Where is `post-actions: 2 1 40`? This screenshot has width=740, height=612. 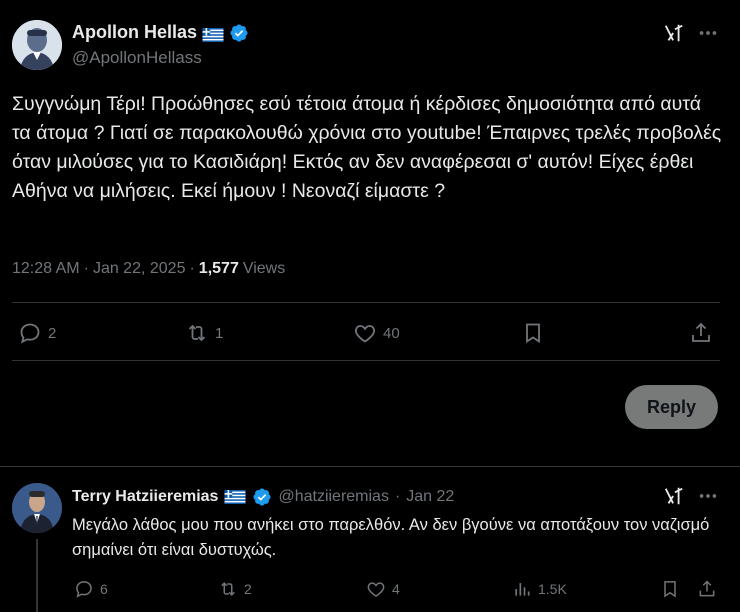 post-actions: 2 1 40 is located at coordinates (370, 333).